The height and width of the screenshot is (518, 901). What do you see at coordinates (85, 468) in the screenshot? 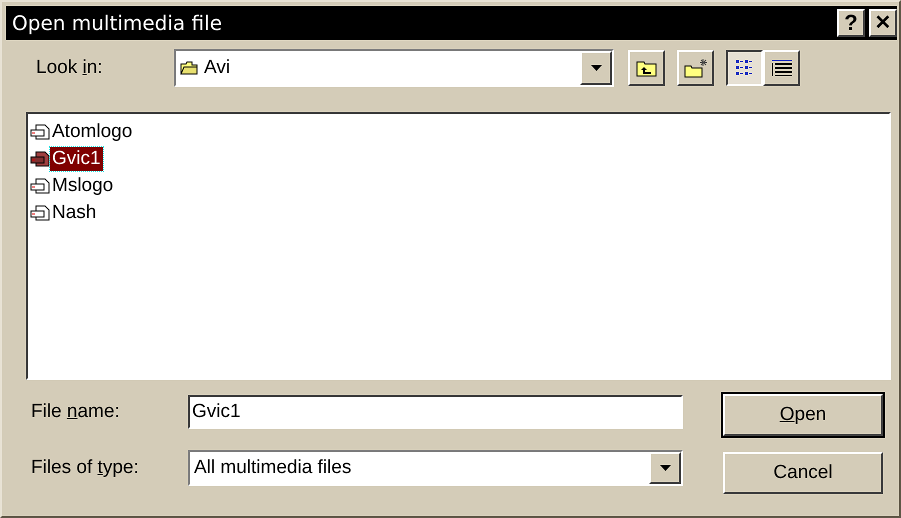
I see `file-type-label: Files of type:` at bounding box center [85, 468].